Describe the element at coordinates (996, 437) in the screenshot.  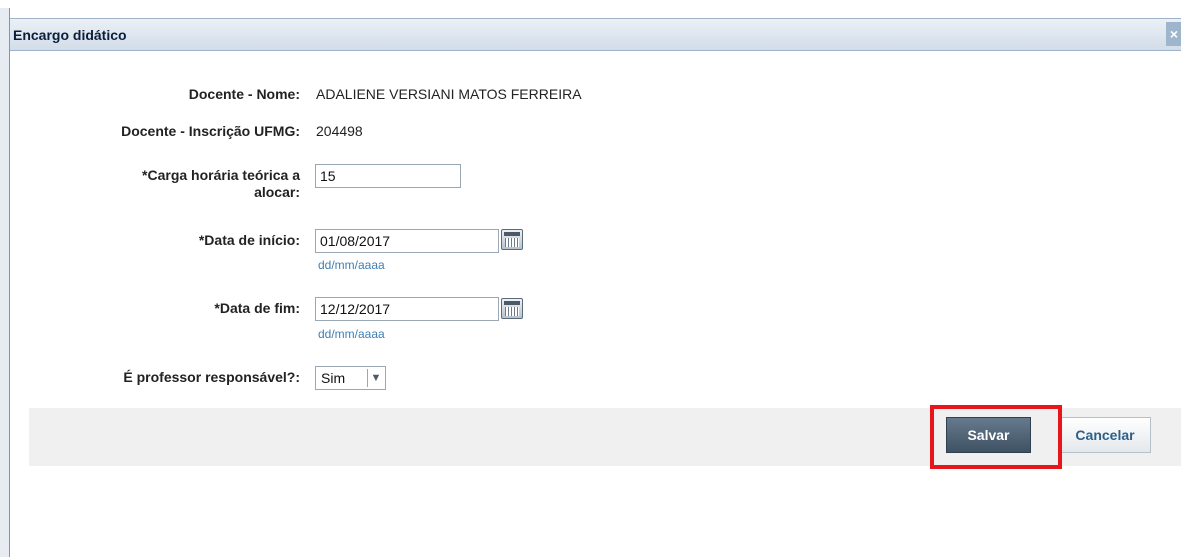
I see `save-button-highlight-box` at that location.